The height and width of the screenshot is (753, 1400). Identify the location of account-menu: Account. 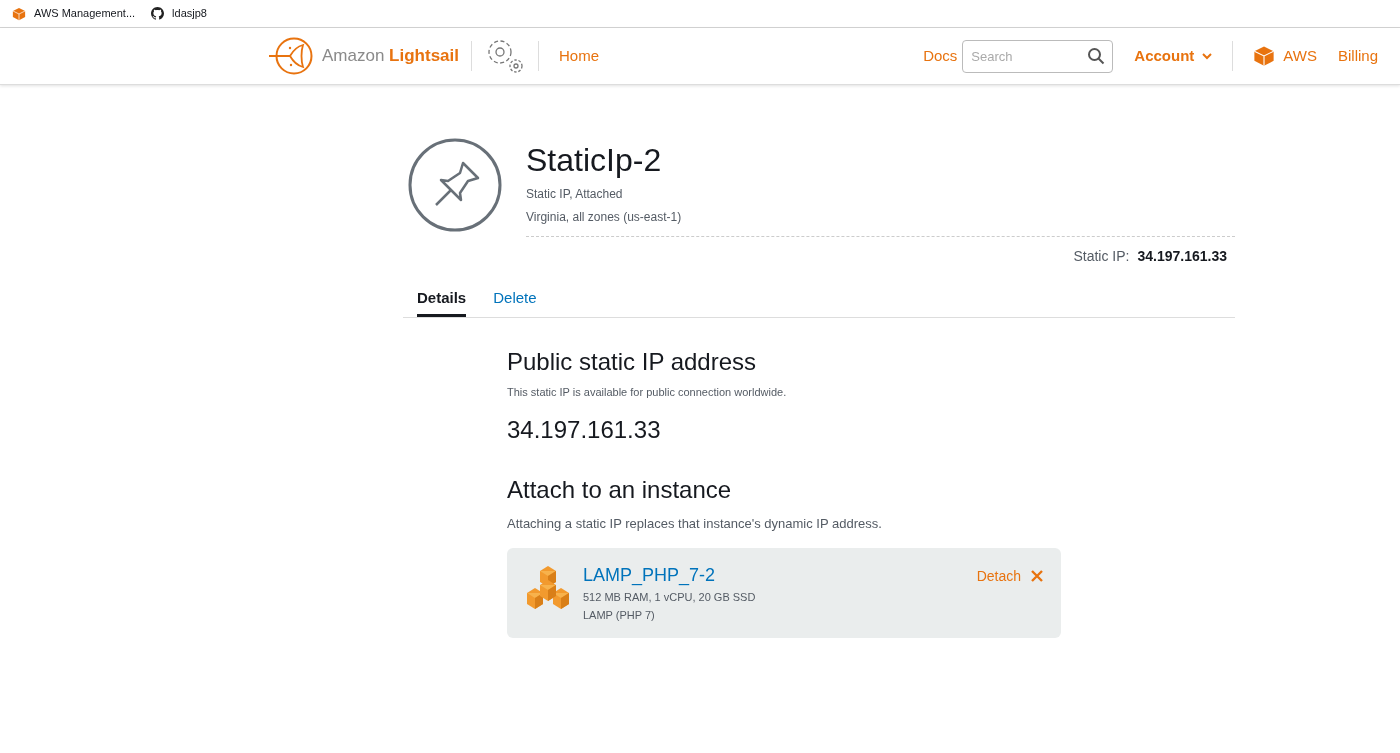
(1173, 56).